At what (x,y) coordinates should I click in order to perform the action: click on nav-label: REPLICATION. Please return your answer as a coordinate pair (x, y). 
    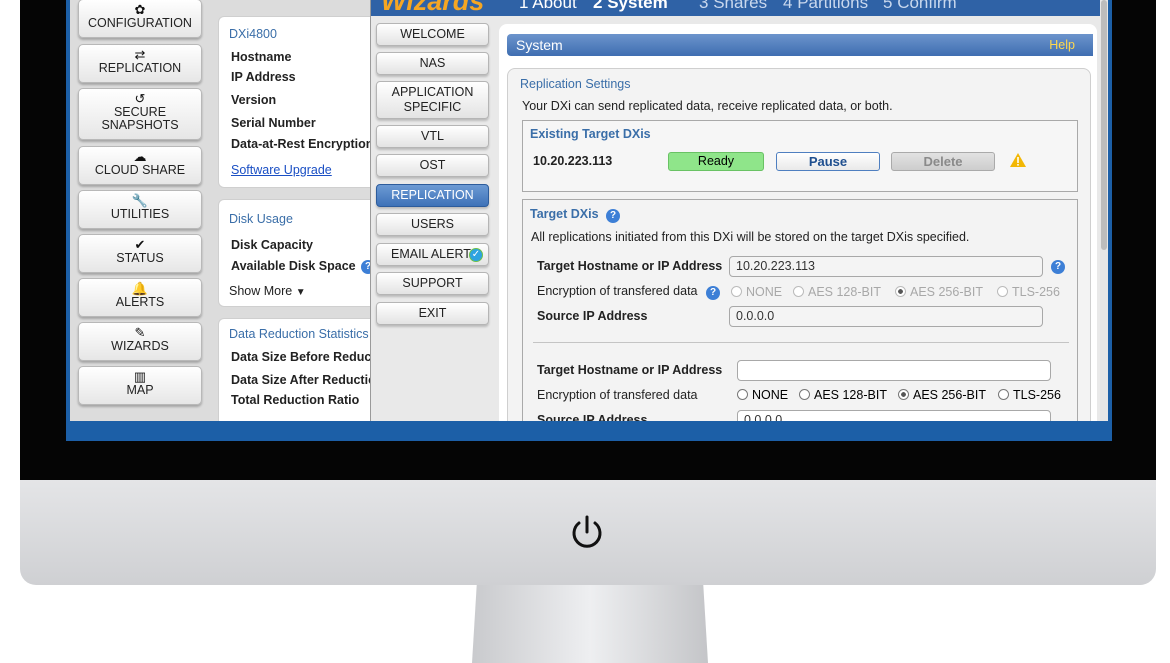
    Looking at the image, I should click on (140, 68).